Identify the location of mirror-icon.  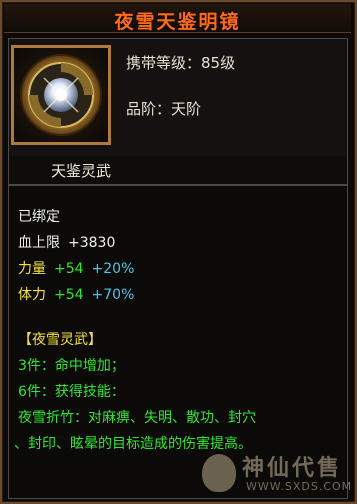
(61, 95).